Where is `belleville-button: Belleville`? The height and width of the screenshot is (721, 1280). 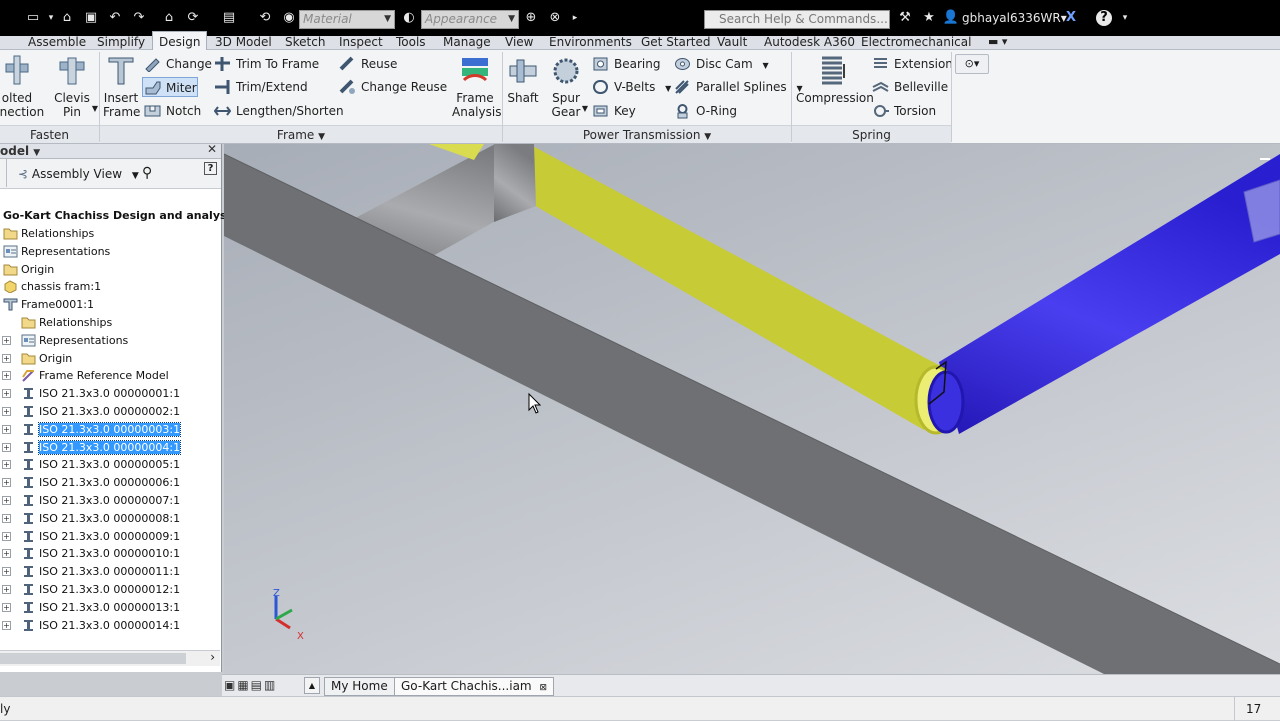
belleville-button: Belleville is located at coordinates (910, 87).